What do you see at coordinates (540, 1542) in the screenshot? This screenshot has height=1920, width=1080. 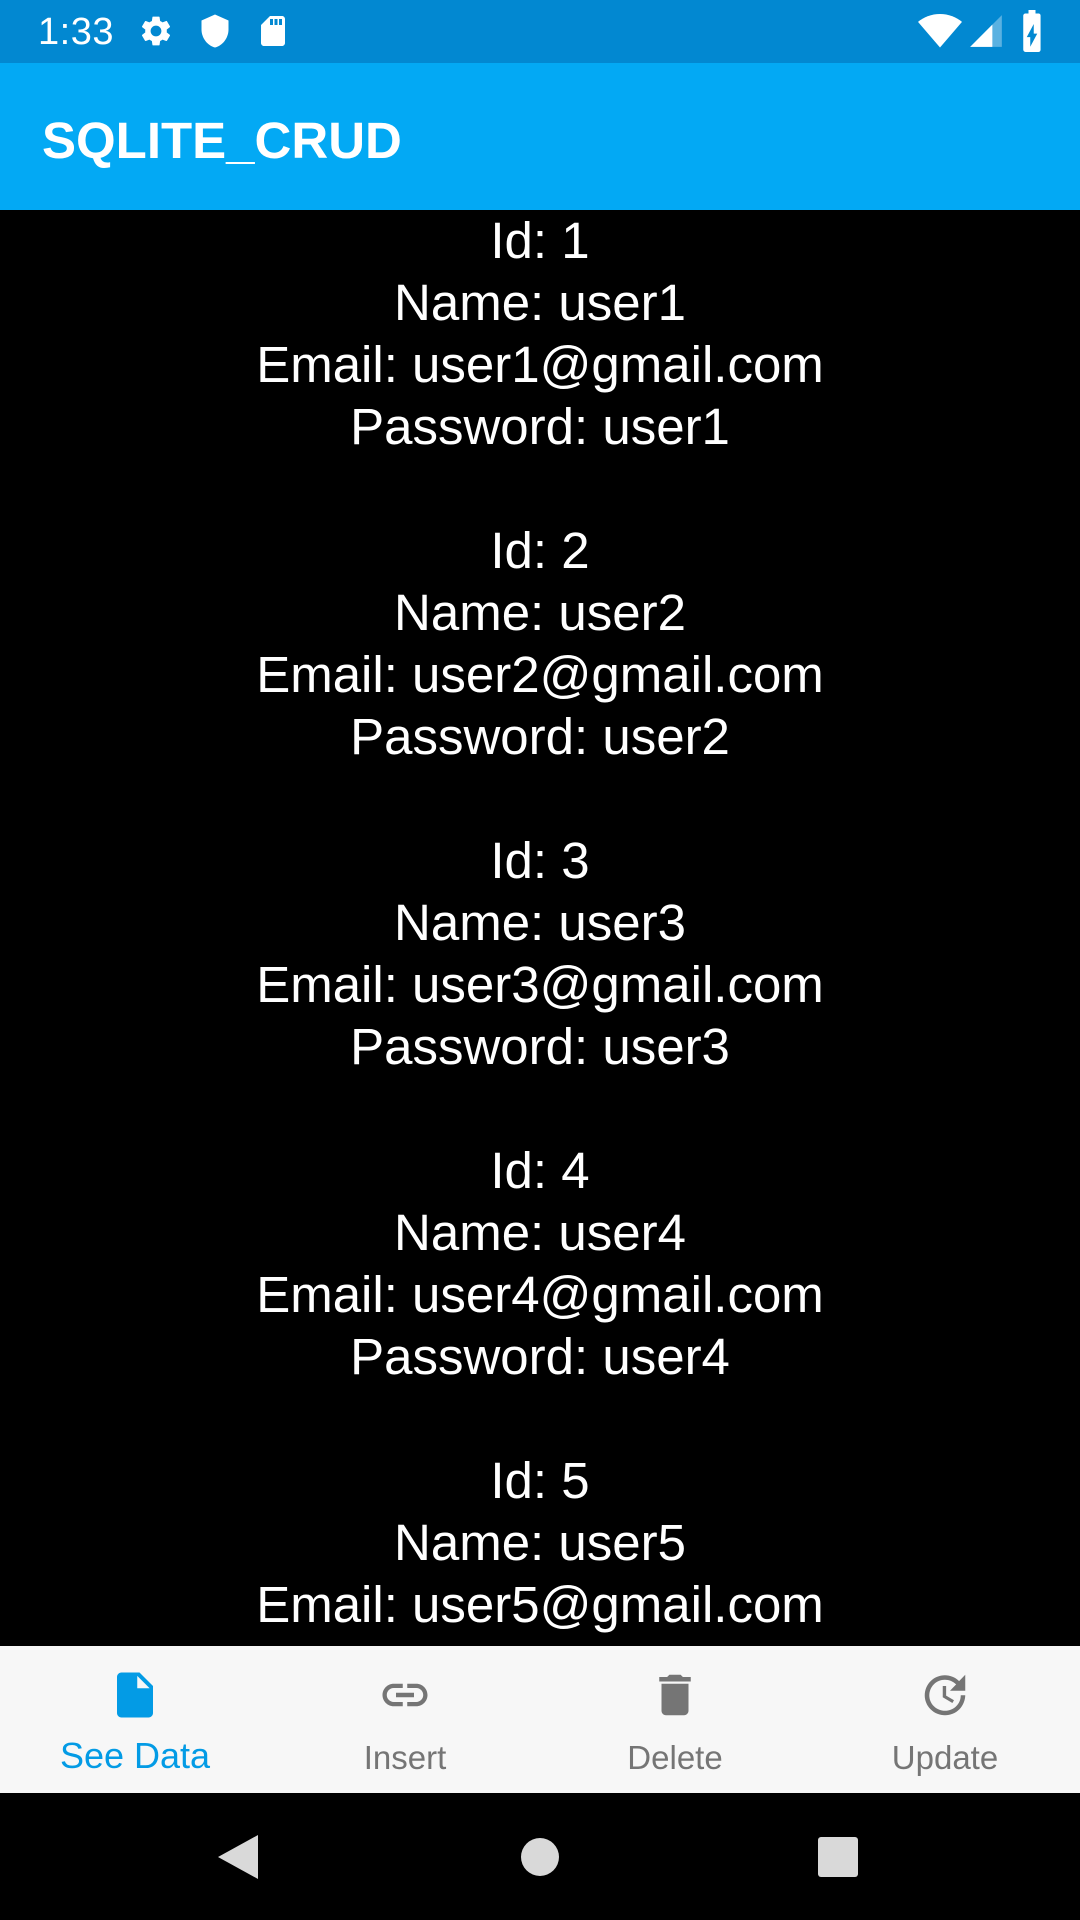 I see `record-name: Name: user5` at bounding box center [540, 1542].